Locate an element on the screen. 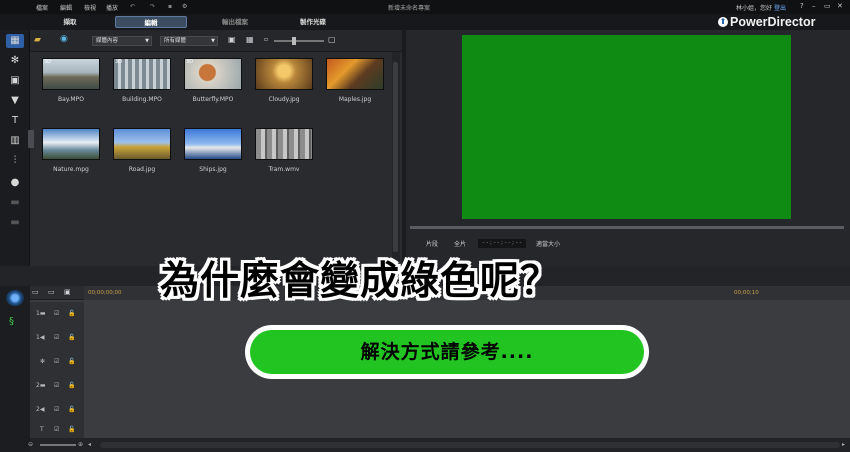 The height and width of the screenshot is (452, 850). timeline-scrollbar is located at coordinates (470, 445).